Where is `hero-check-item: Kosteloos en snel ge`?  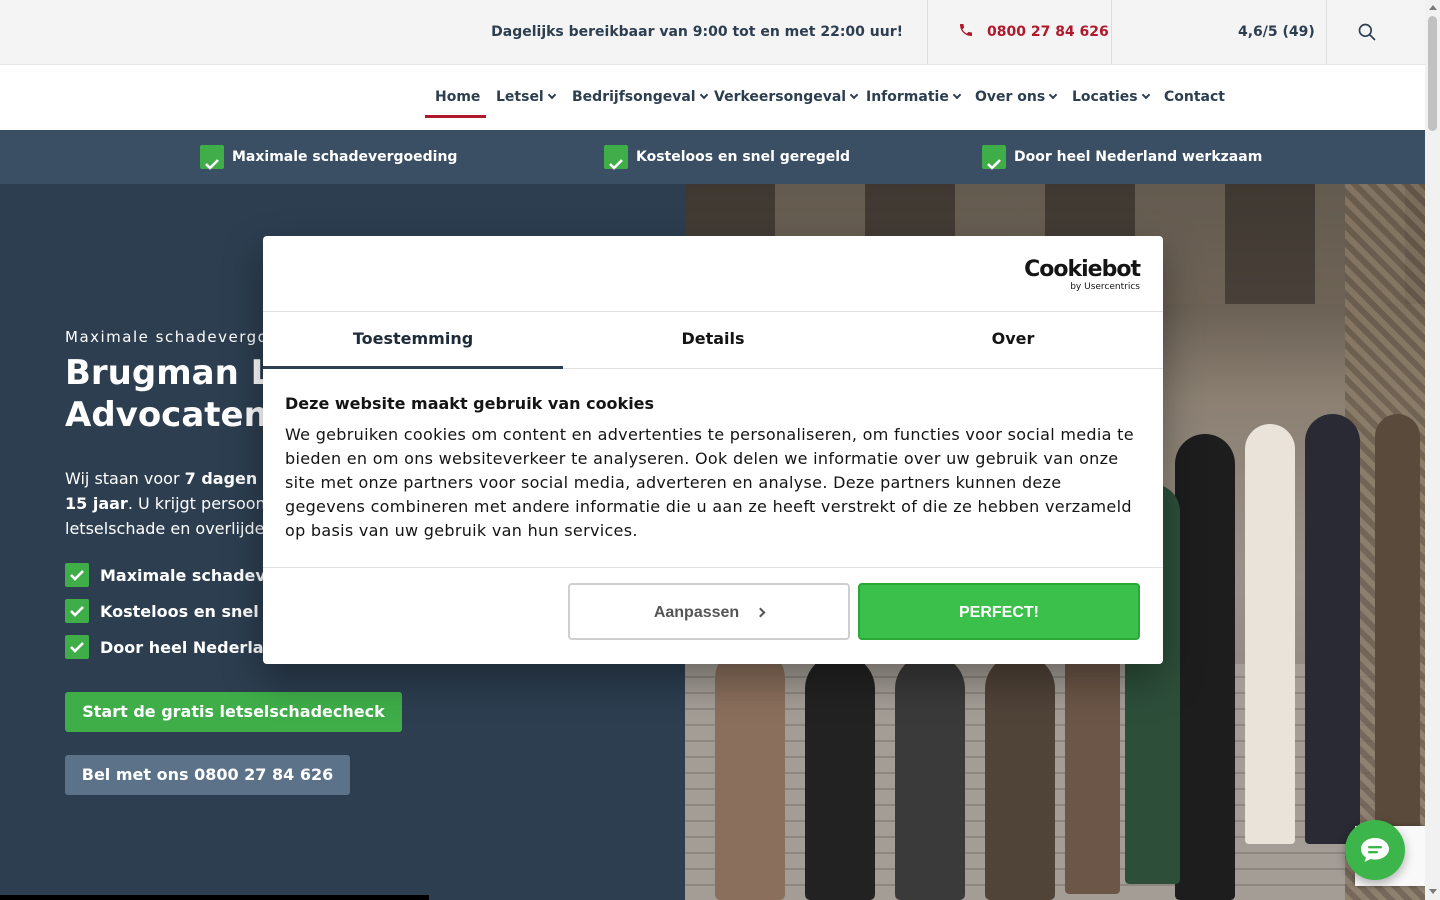
hero-check-item: Kosteloos en snel ge is located at coordinates (176, 612).